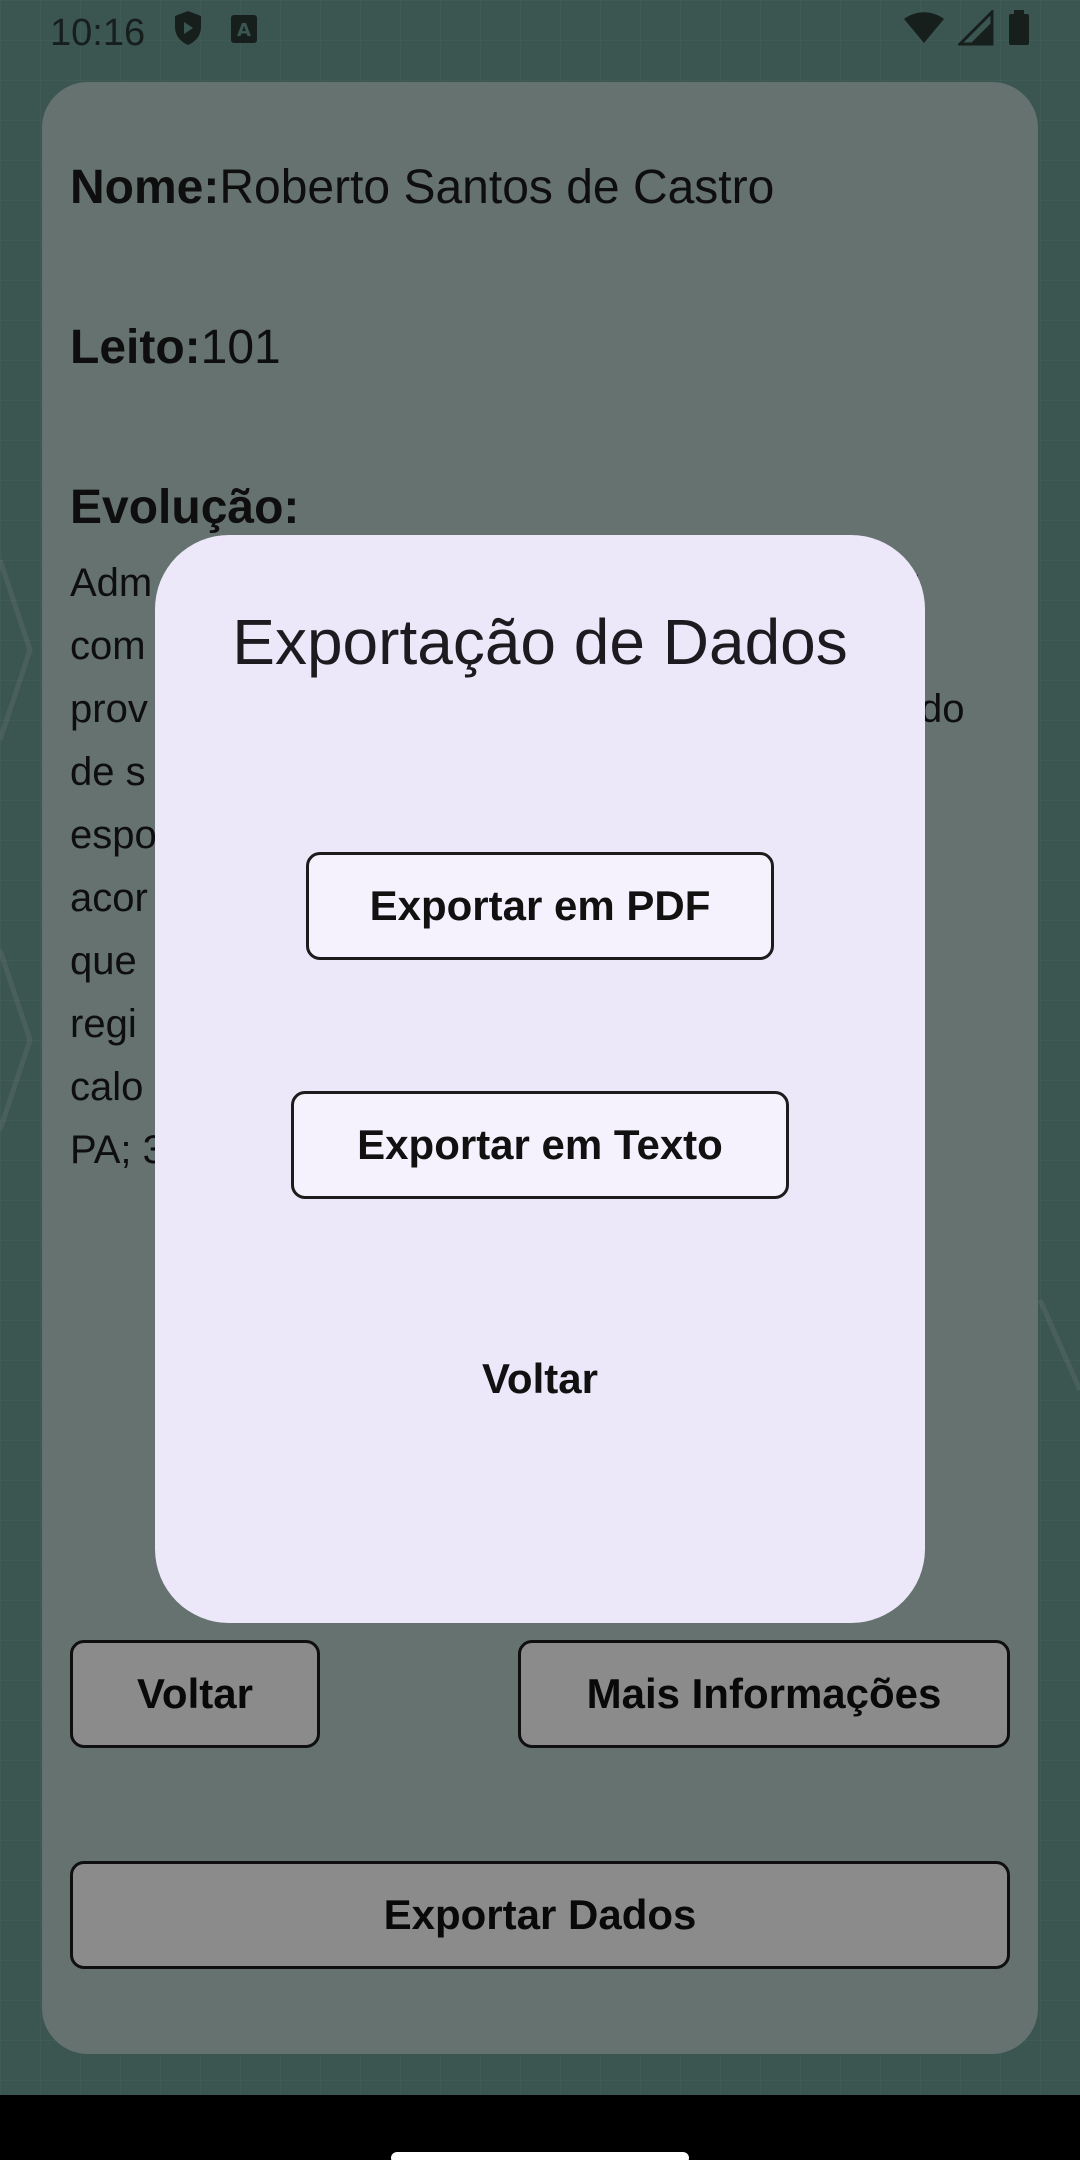  Describe the element at coordinates (540, 906) in the screenshot. I see `export-pdf-button: Exportar em PDF` at that location.